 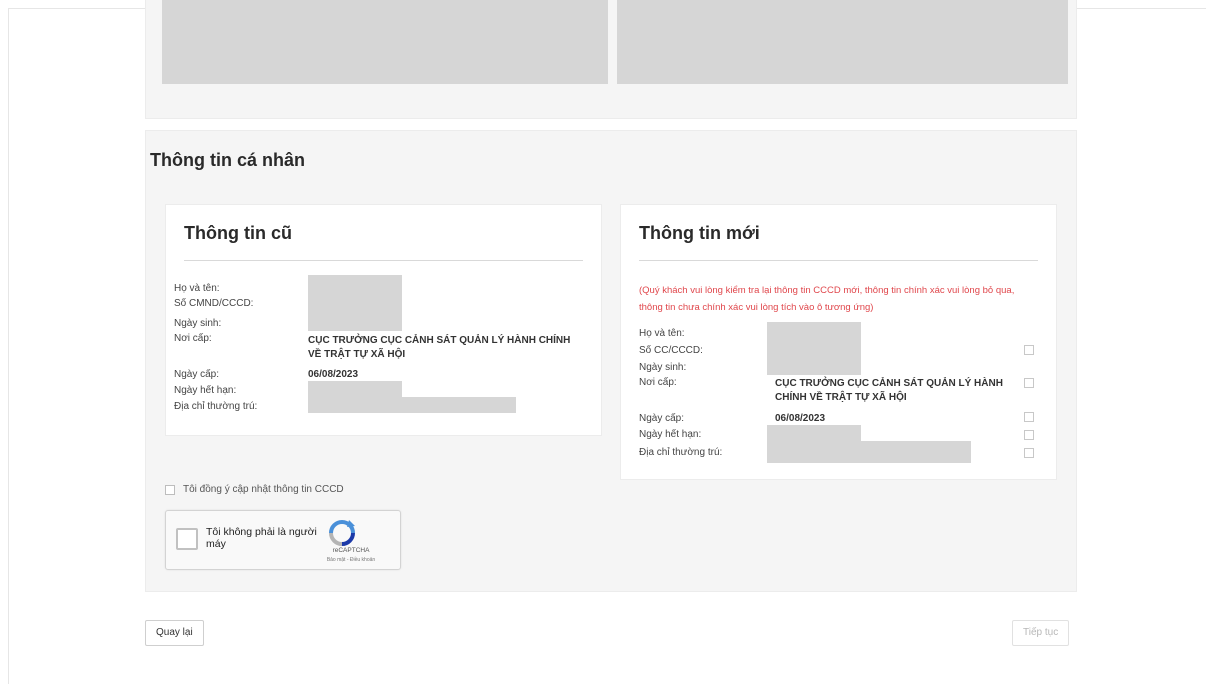 I want to click on label-id-number: Số CMND/CCCD:, so click(x=214, y=303).